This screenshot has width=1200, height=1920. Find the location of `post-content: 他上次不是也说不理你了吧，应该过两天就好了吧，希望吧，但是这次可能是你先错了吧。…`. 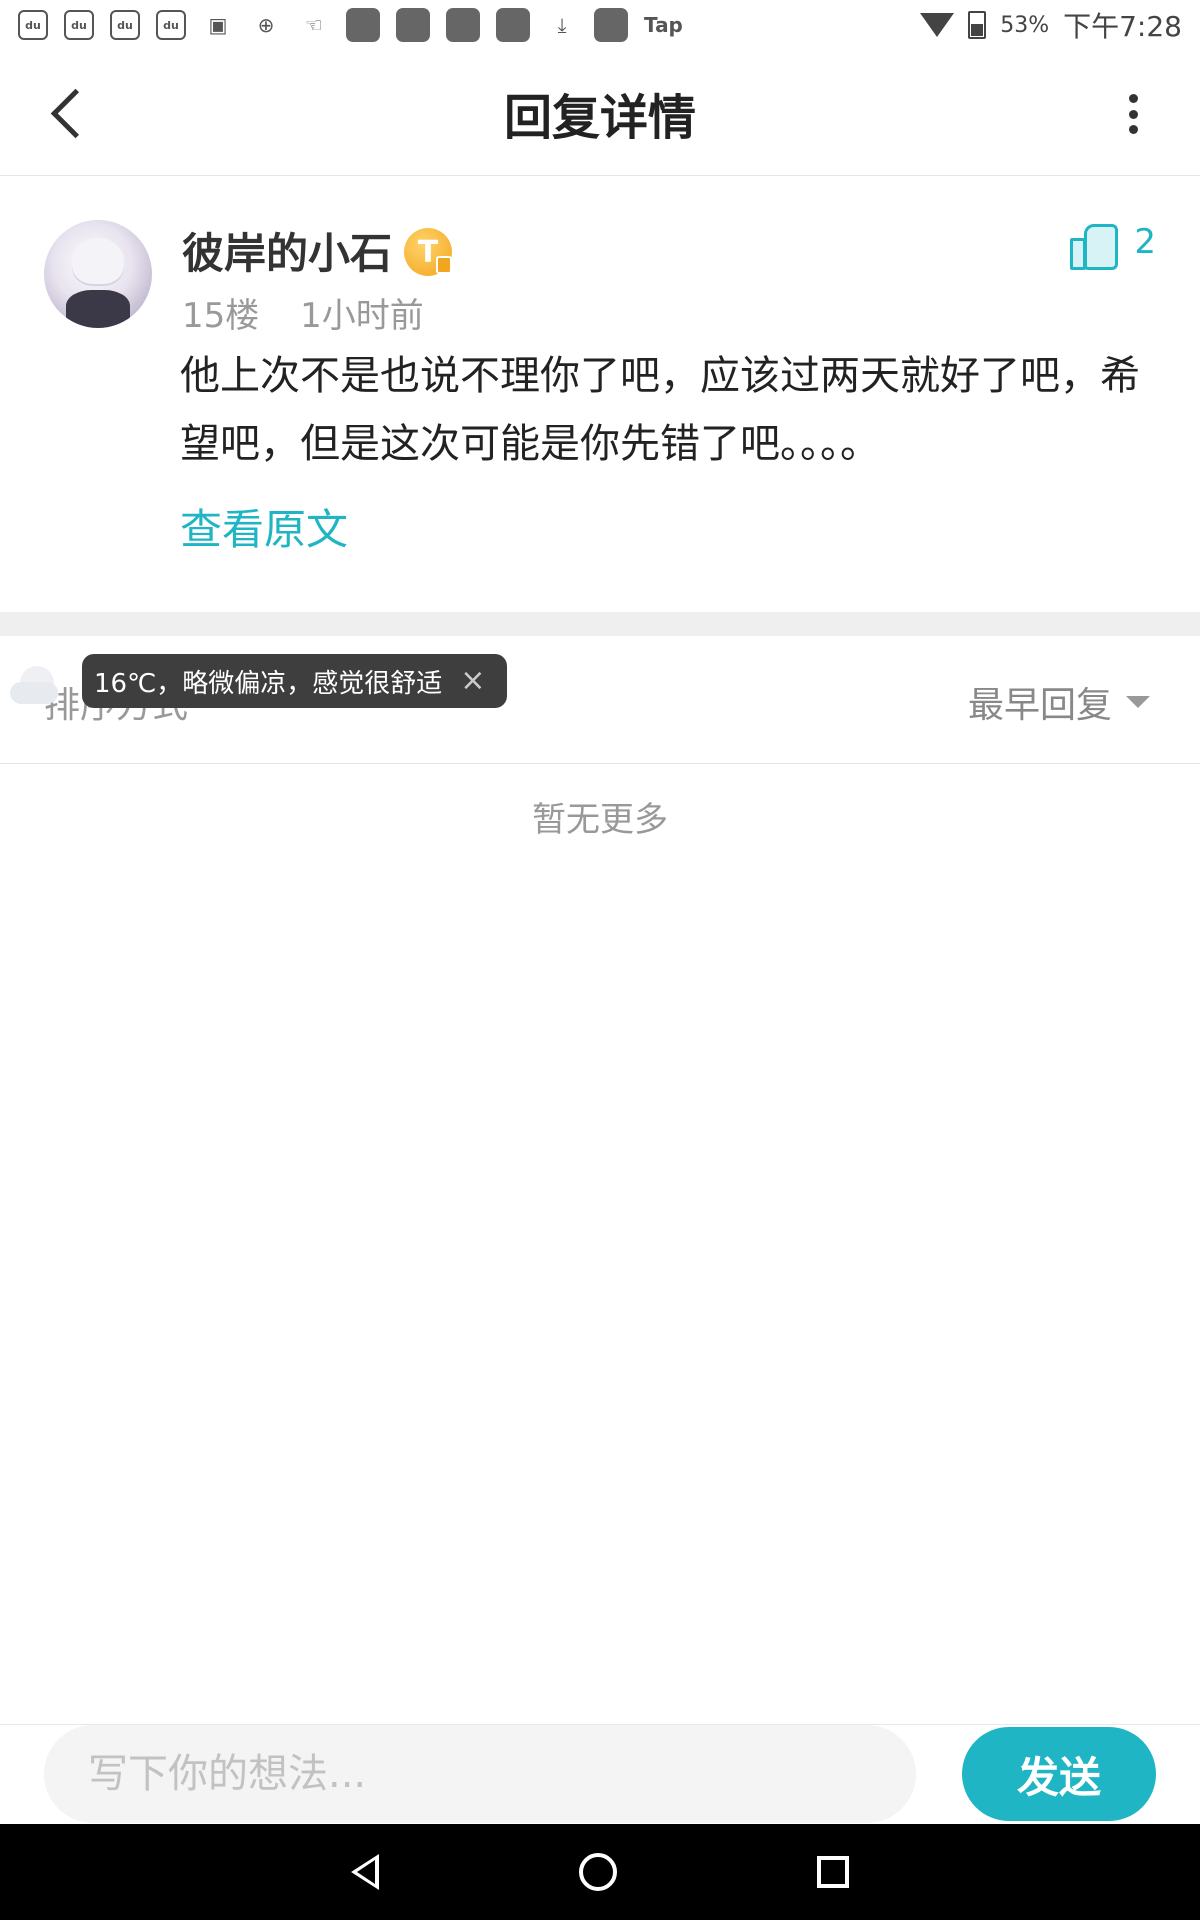

post-content: 他上次不是也说不理你了吧，应该过两天就好了吧，希望吧，但是这次可能是你先错了吧。… is located at coordinates (660, 410).